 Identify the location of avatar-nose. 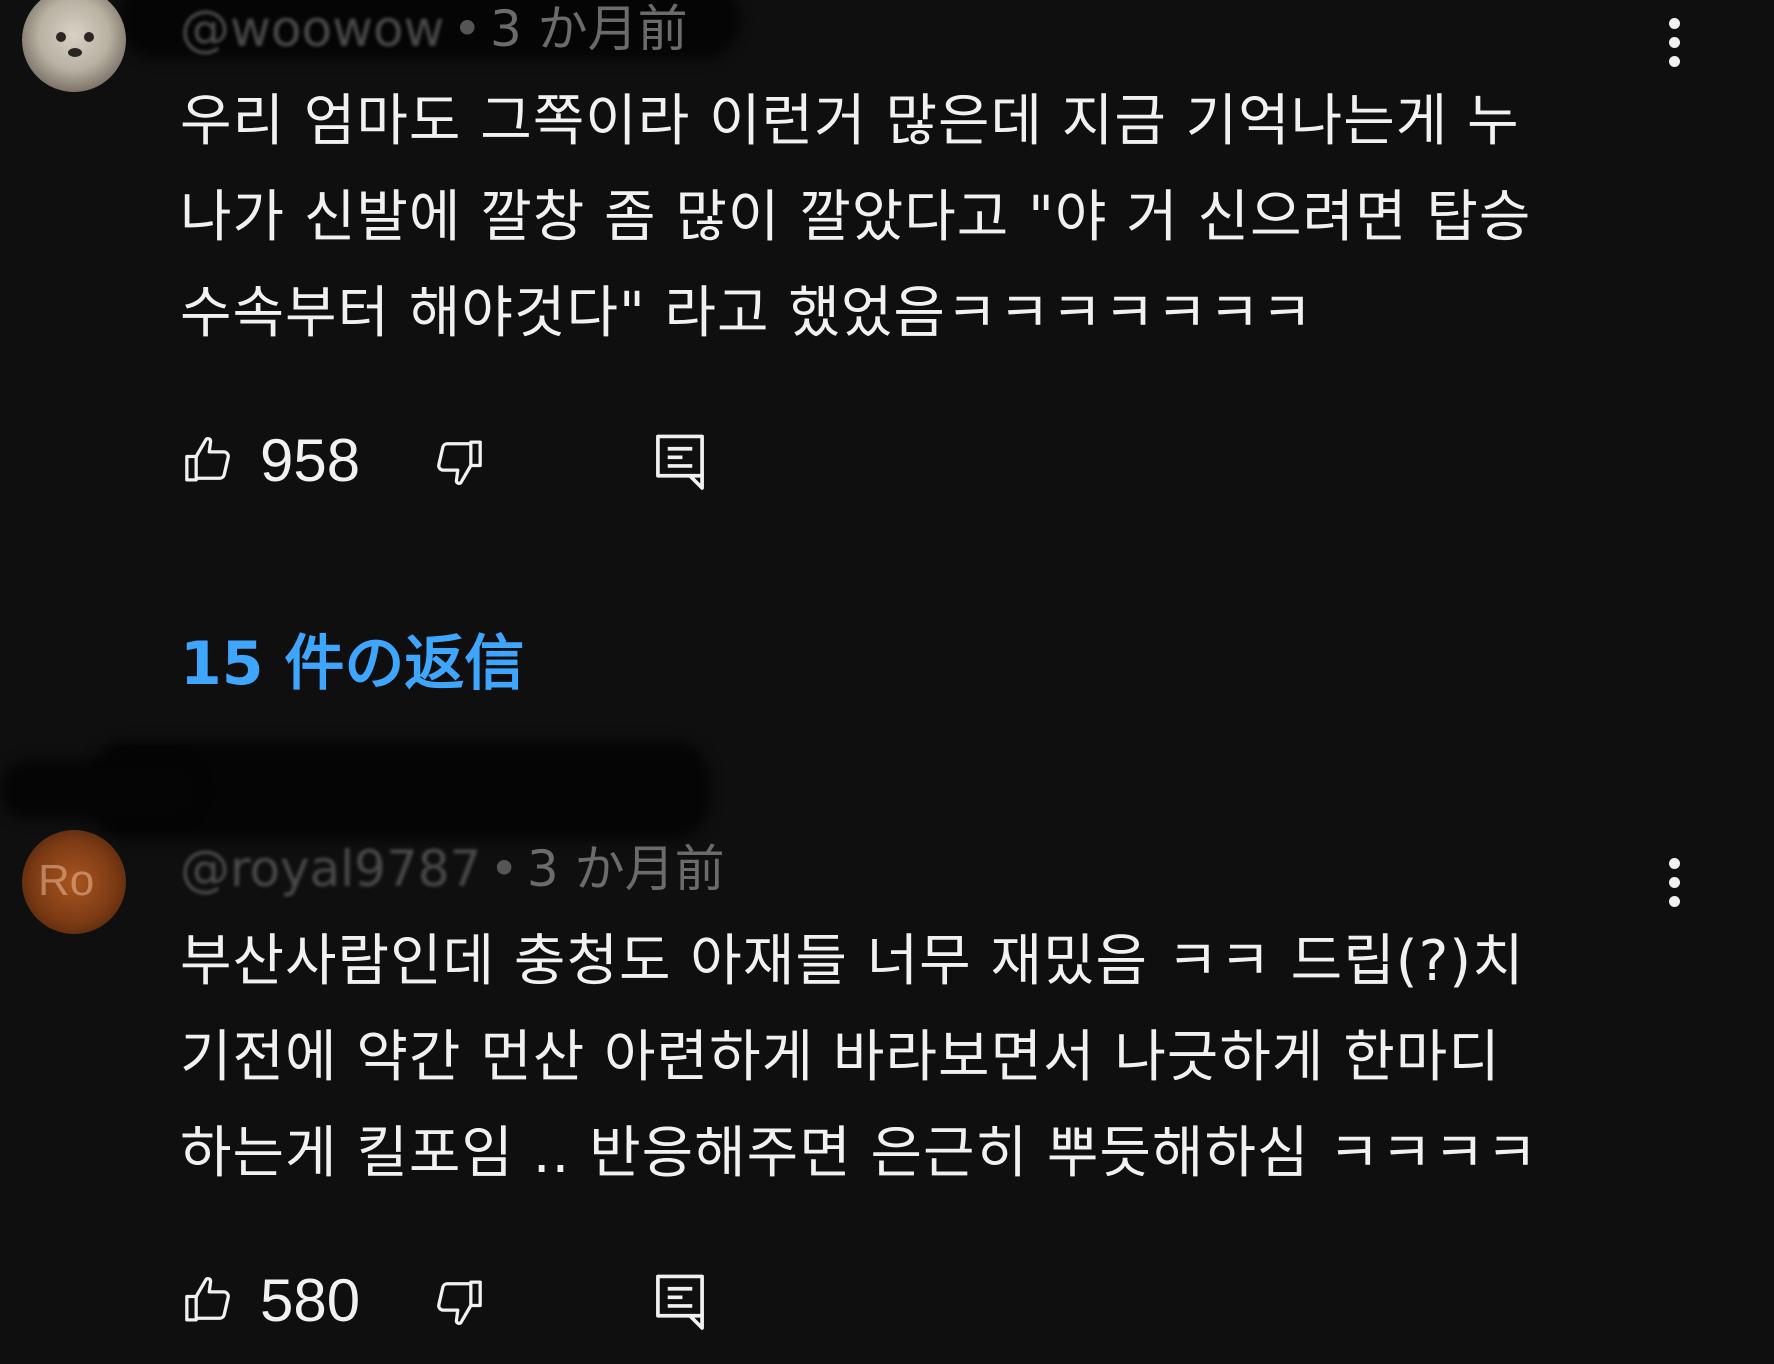
(75, 52).